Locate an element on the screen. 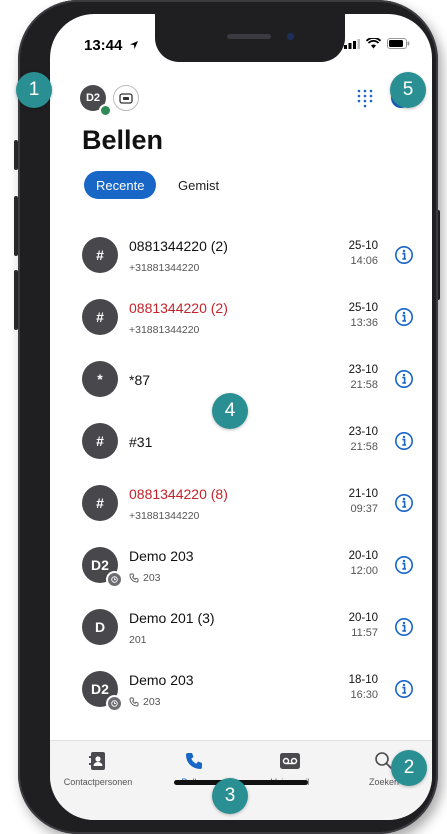 This screenshot has height=834, width=447. status-time: 13:44 is located at coordinates (111, 45).